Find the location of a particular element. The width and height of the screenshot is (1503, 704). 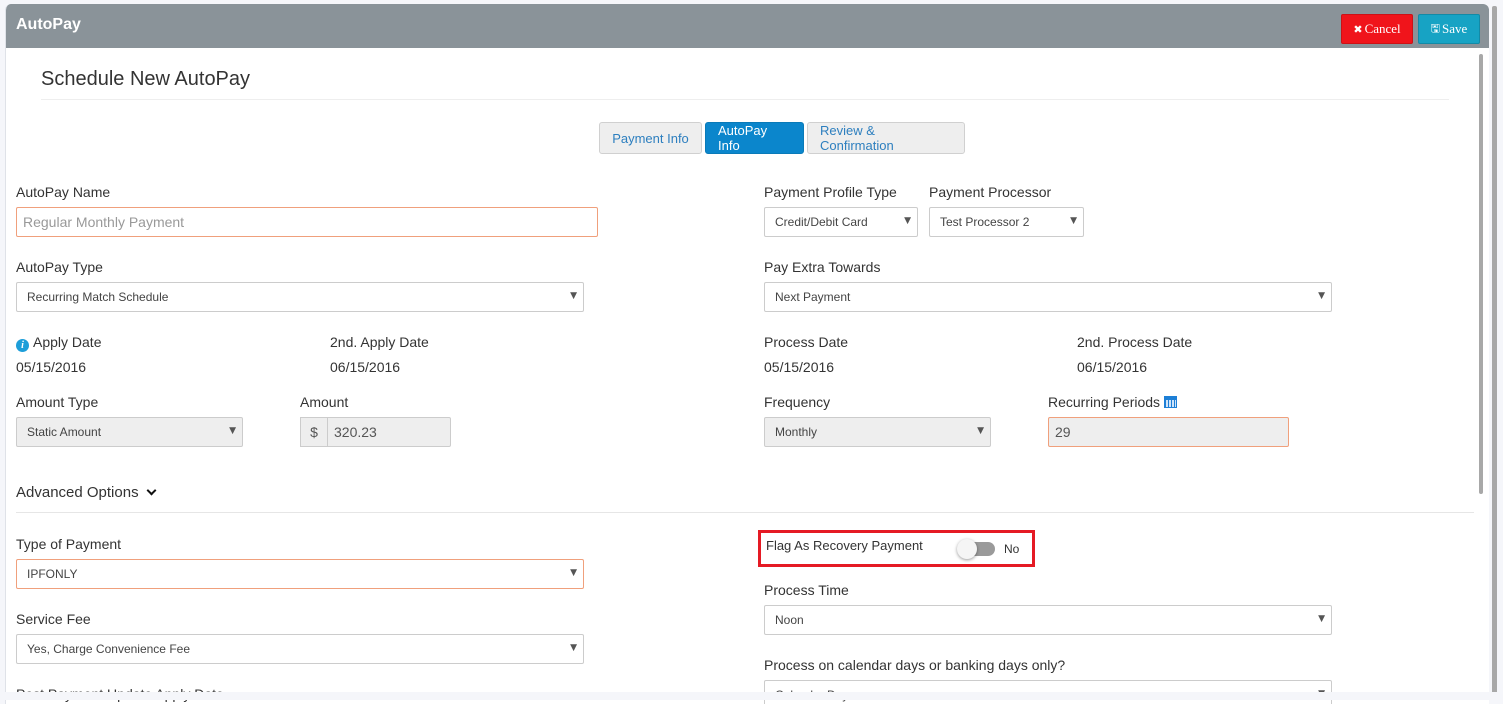

apply-date-value: 05/15/2016 is located at coordinates (51, 367).